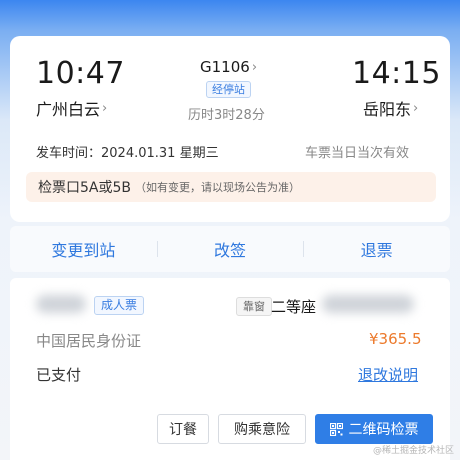 The height and width of the screenshot is (460, 460). What do you see at coordinates (217, 187) in the screenshot?
I see `gate-note: （如有变更，请以现场公告为准）` at bounding box center [217, 187].